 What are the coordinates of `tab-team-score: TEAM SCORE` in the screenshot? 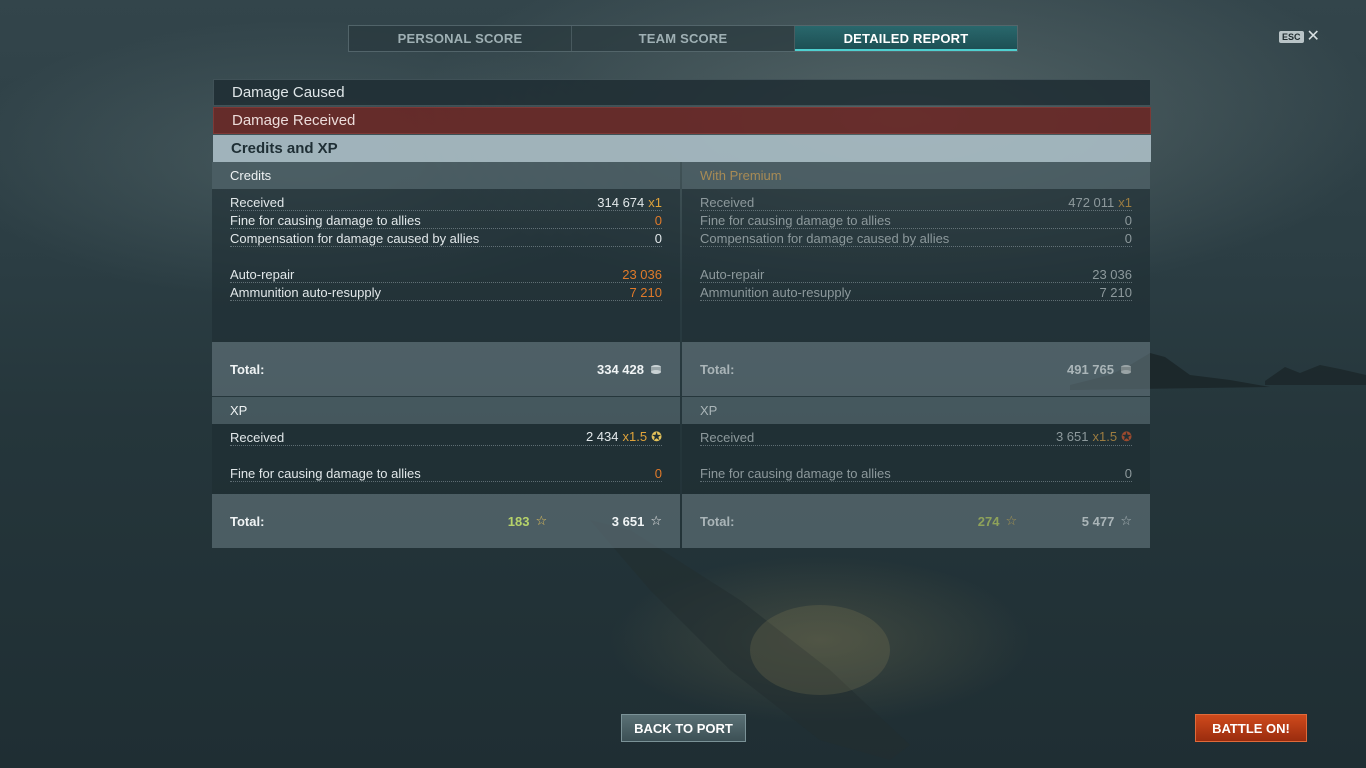 It's located at (683, 38).